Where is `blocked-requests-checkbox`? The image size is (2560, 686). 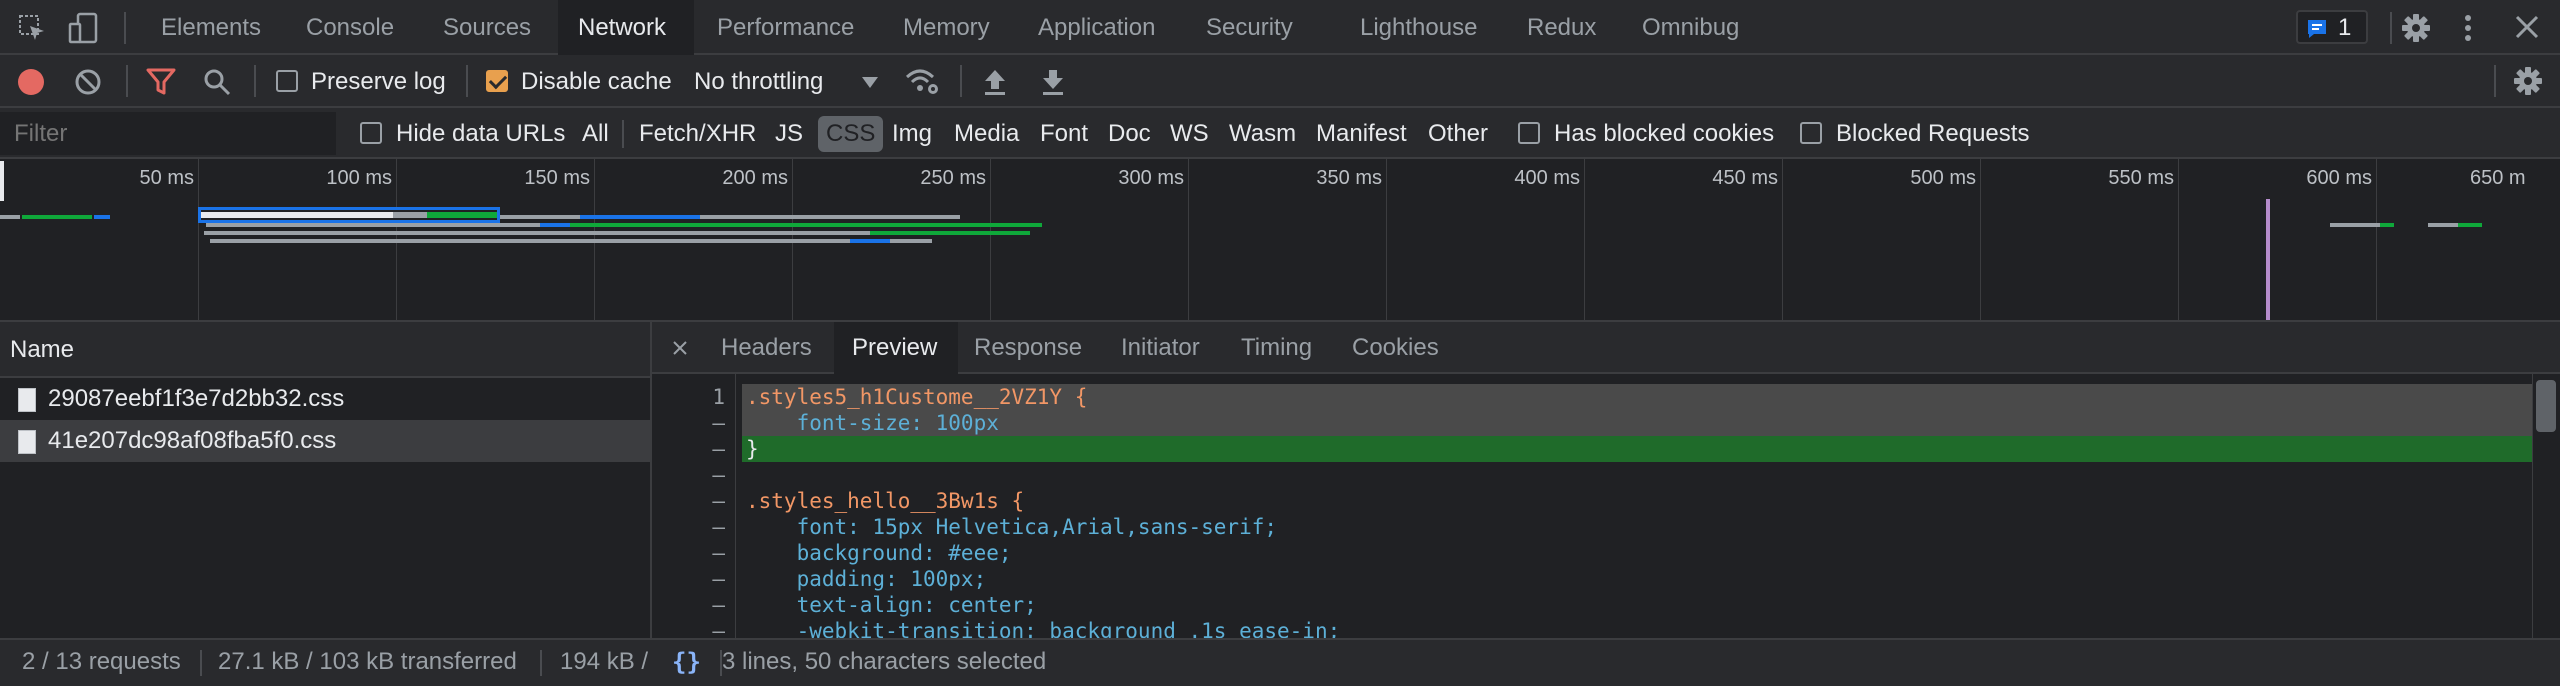 blocked-requests-checkbox is located at coordinates (1811, 133).